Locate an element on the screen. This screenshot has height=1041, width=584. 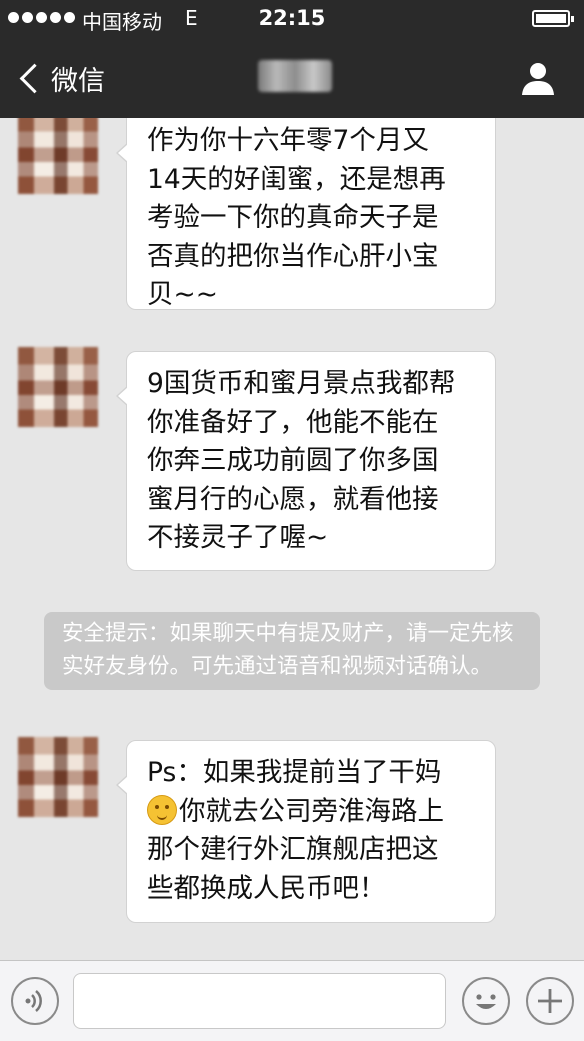
add-button is located at coordinates (550, 1001).